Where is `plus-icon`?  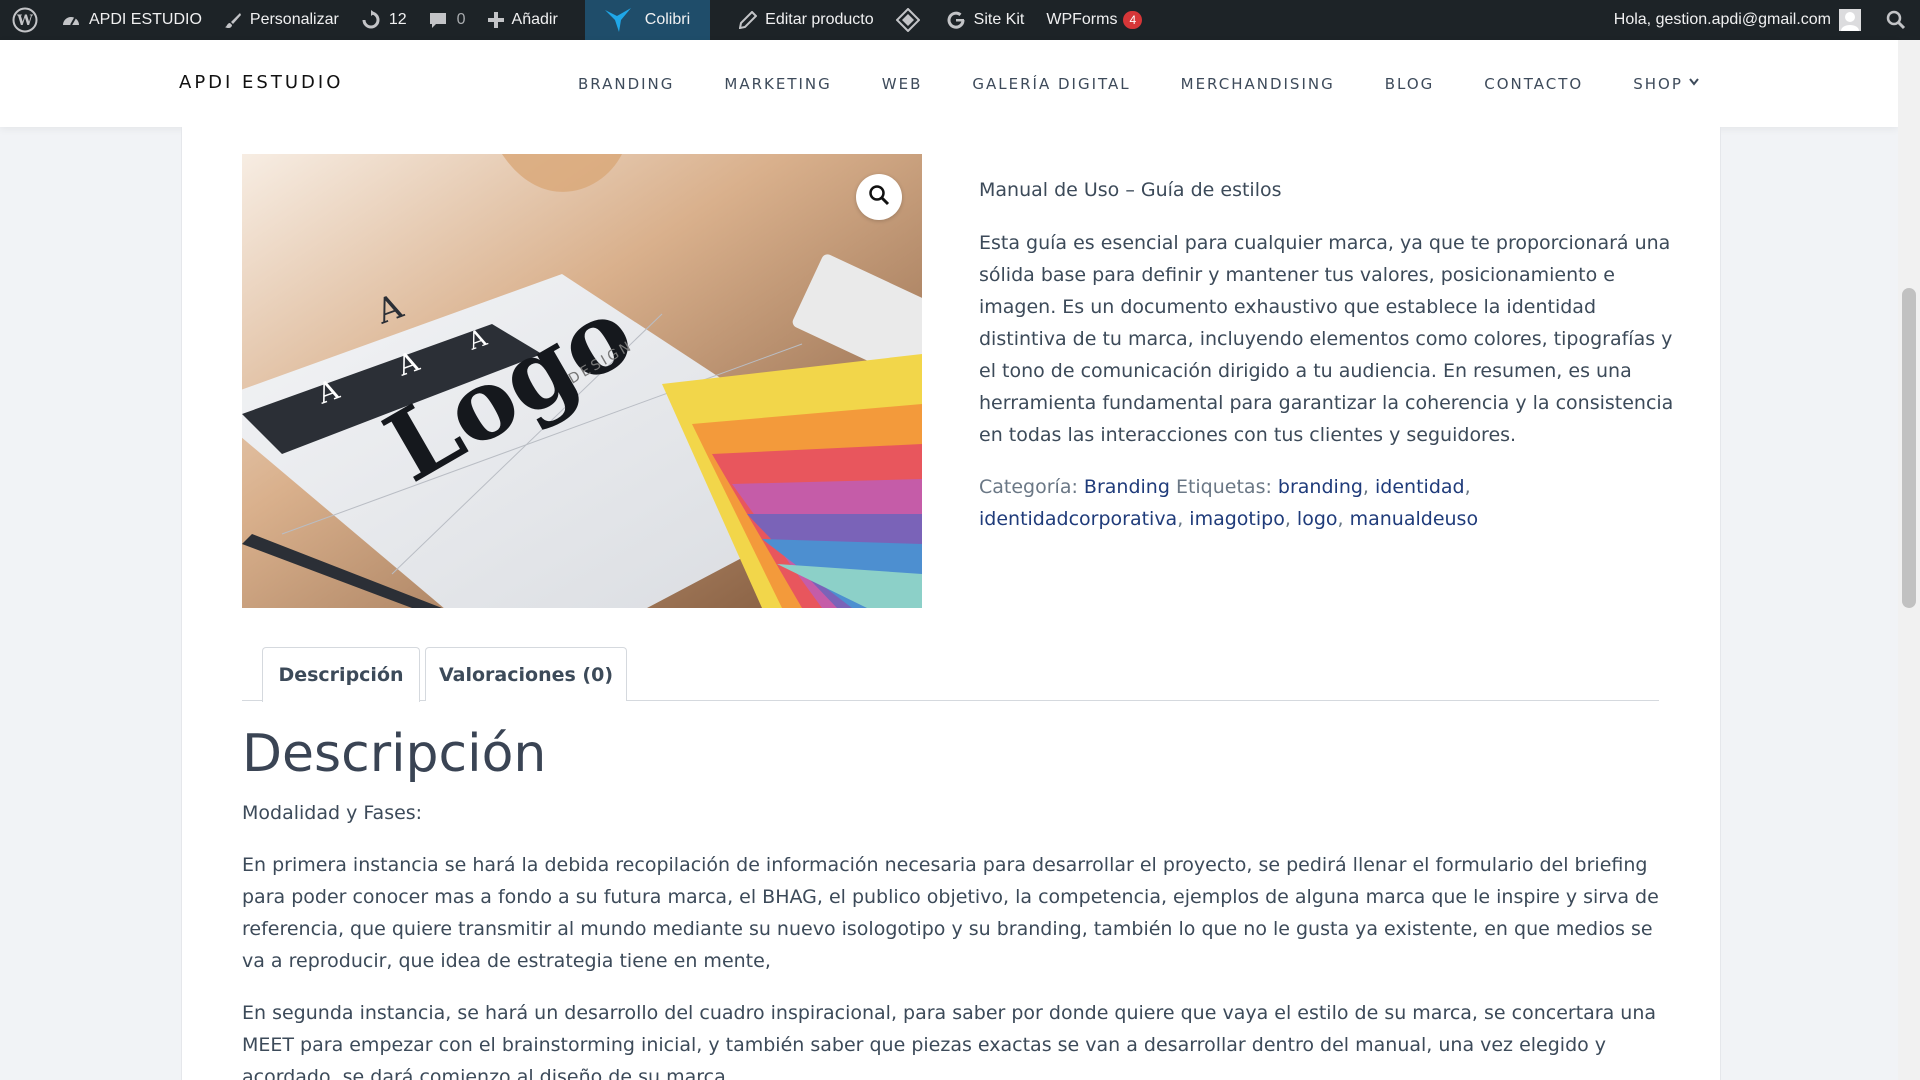 plus-icon is located at coordinates (495, 20).